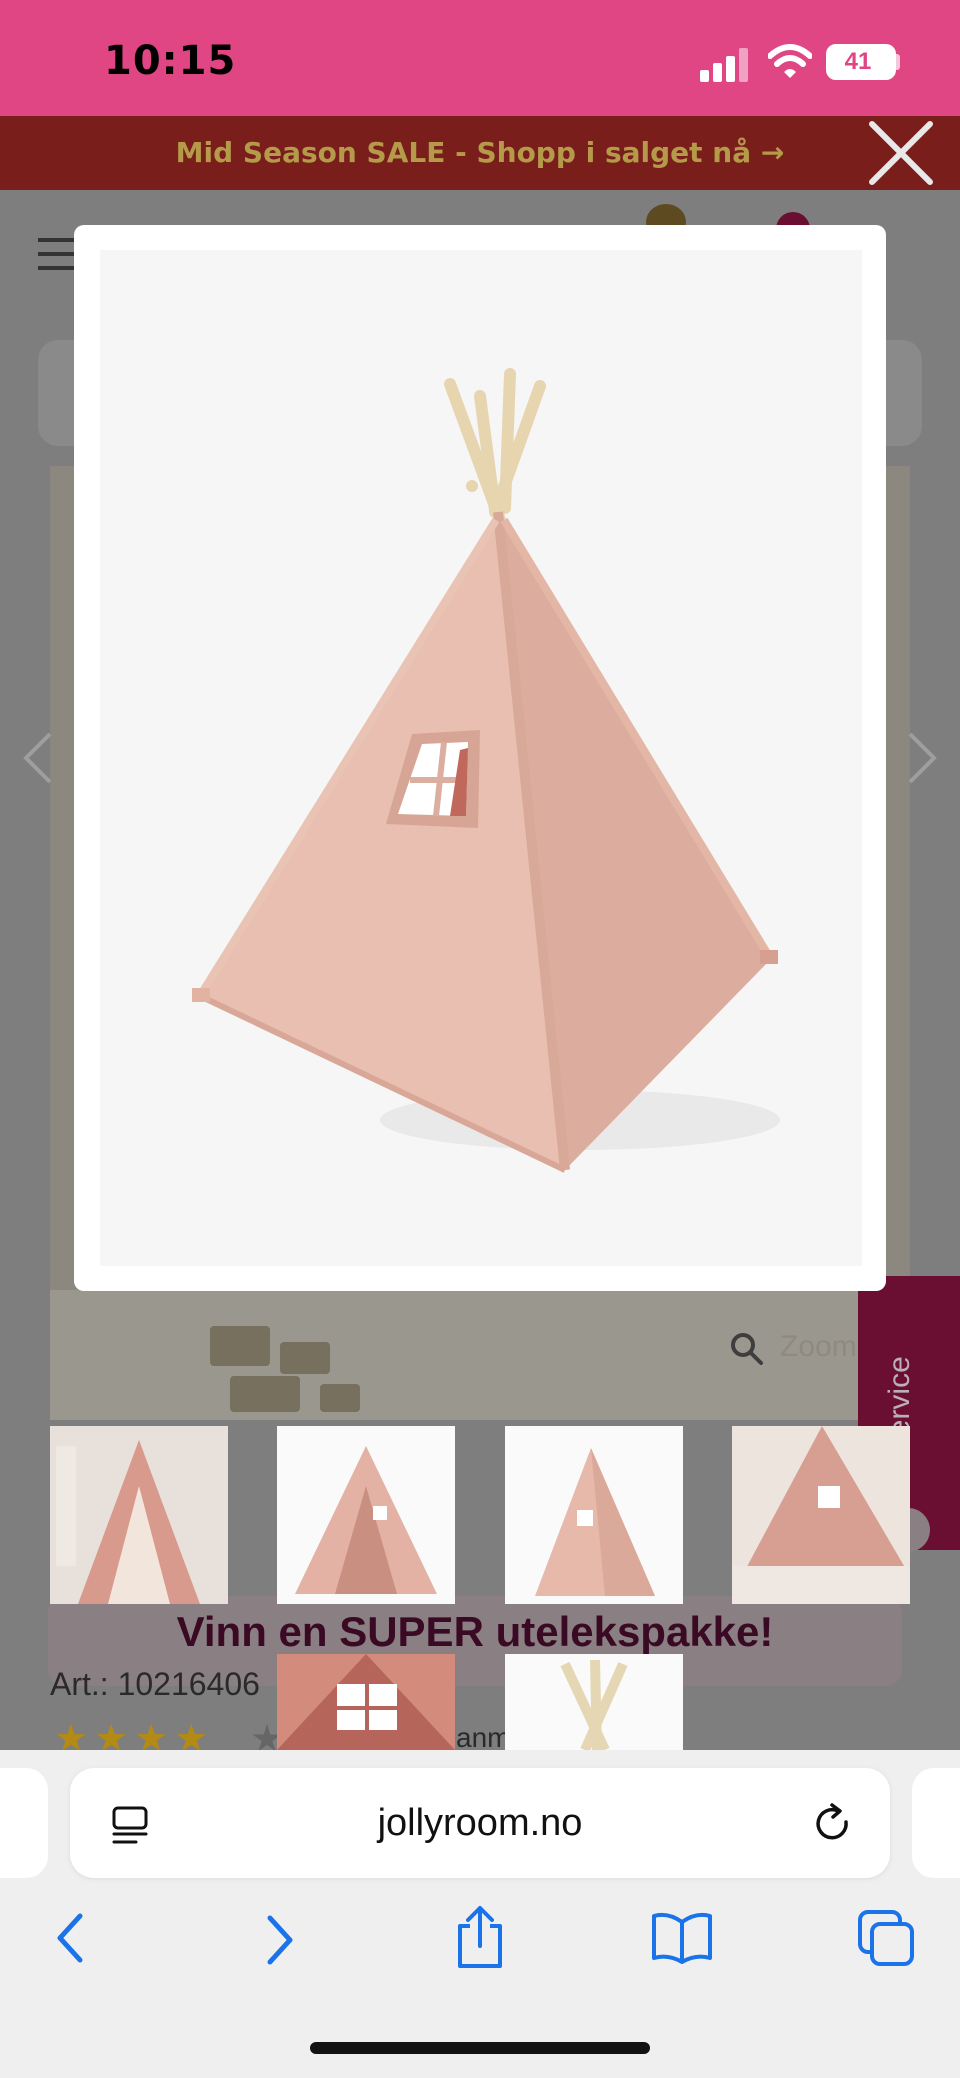 The image size is (960, 2078). I want to click on cellular-signal-icon, so click(725, 65).